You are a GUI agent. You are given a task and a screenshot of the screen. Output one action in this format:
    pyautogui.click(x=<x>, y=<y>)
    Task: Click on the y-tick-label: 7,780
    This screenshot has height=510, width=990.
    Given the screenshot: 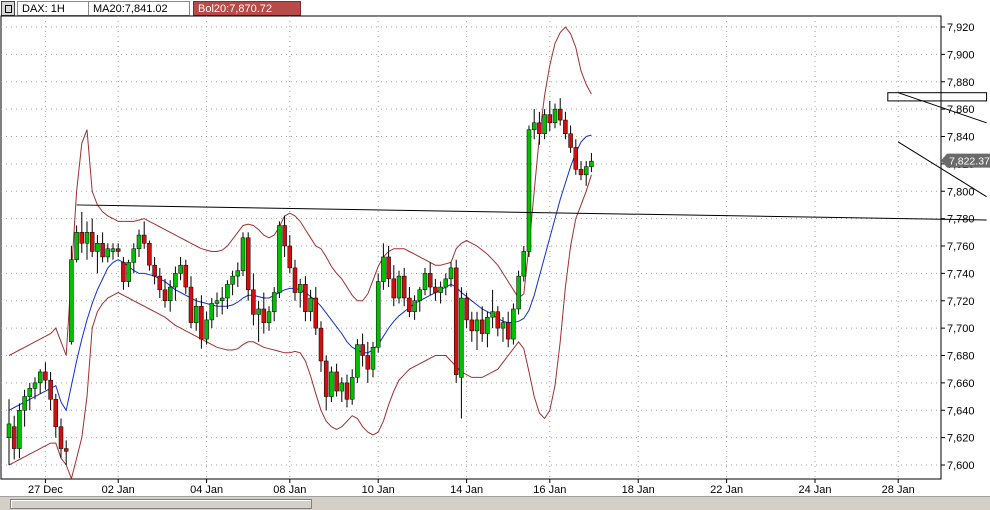 What is the action you would take?
    pyautogui.click(x=961, y=220)
    